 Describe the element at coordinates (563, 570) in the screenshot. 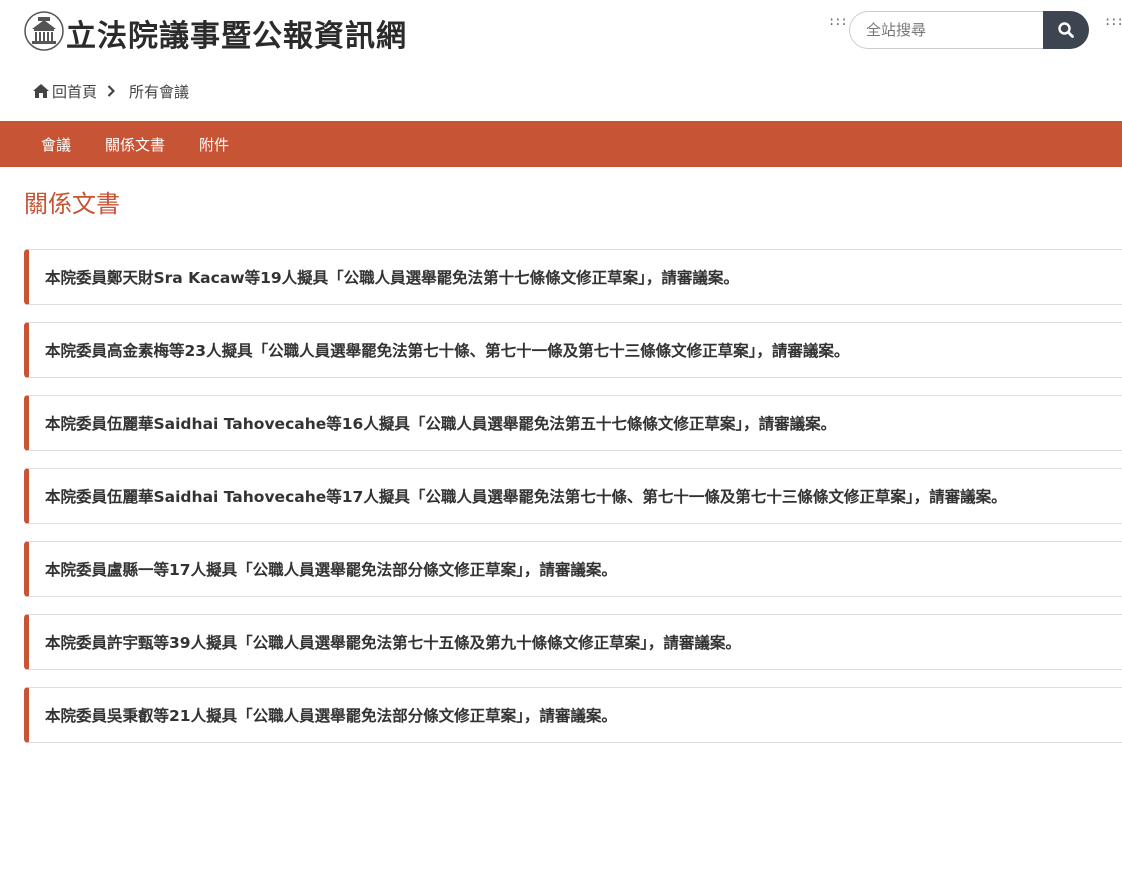

I see `document-title: 本院委員盧縣一等17人擬具「公職人員選舉罷免法部分條文修正草案」，請審議案。` at that location.